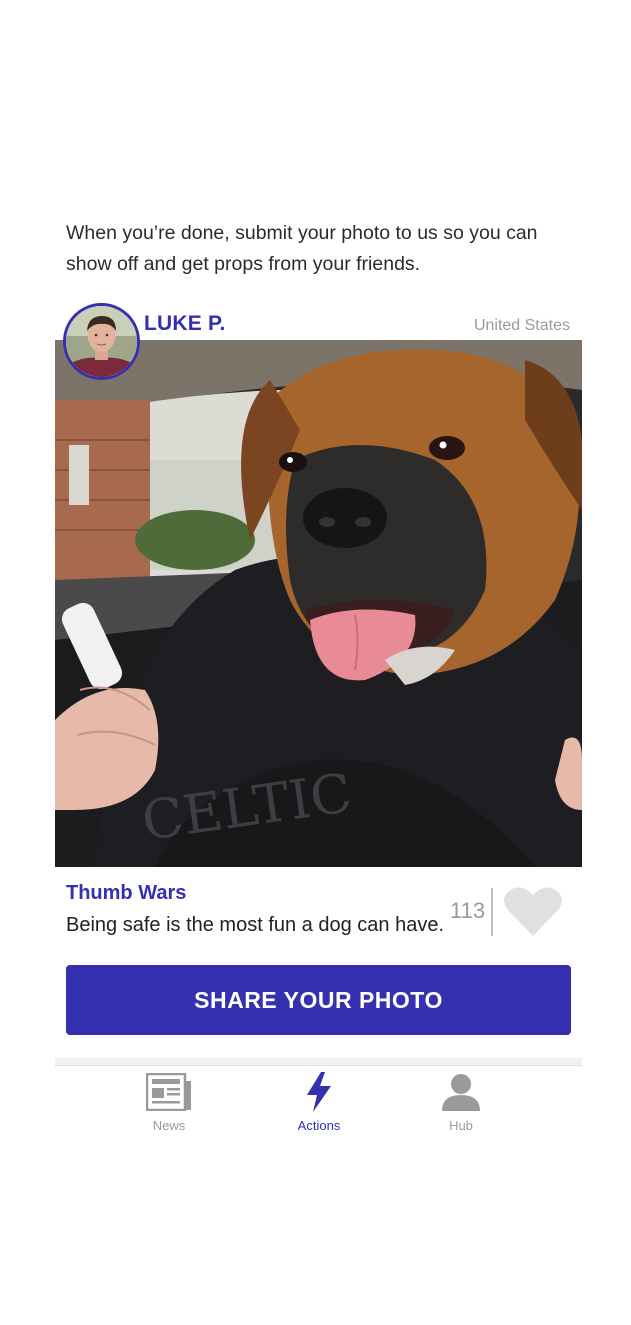 This screenshot has width=631, height=1325. I want to click on lightning-bolt-icon, so click(319, 1092).